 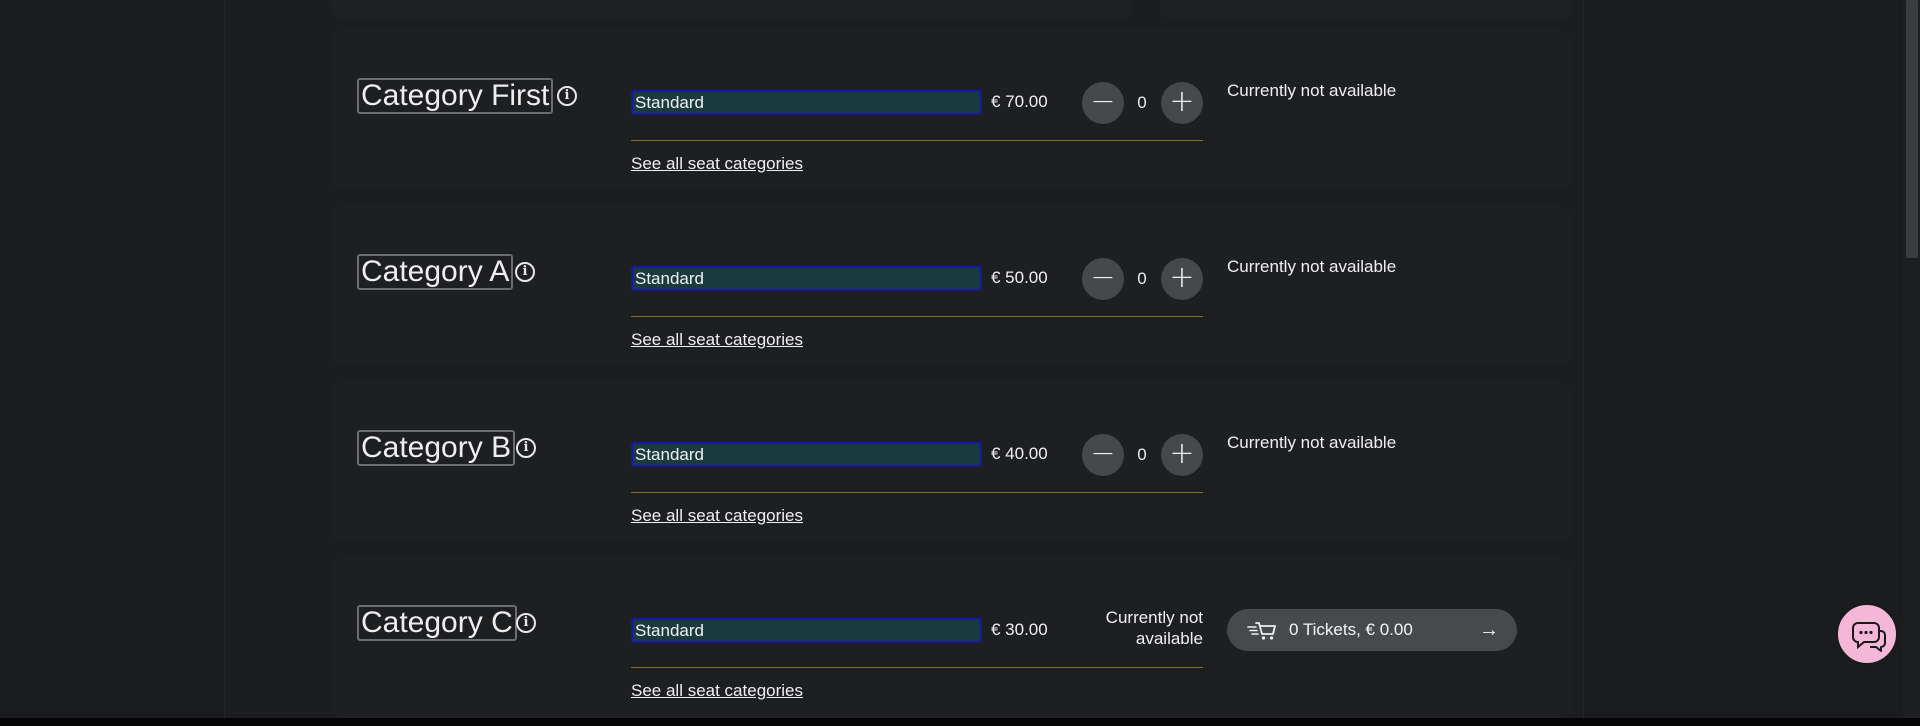 I want to click on category-title: Category First, so click(x=455, y=96).